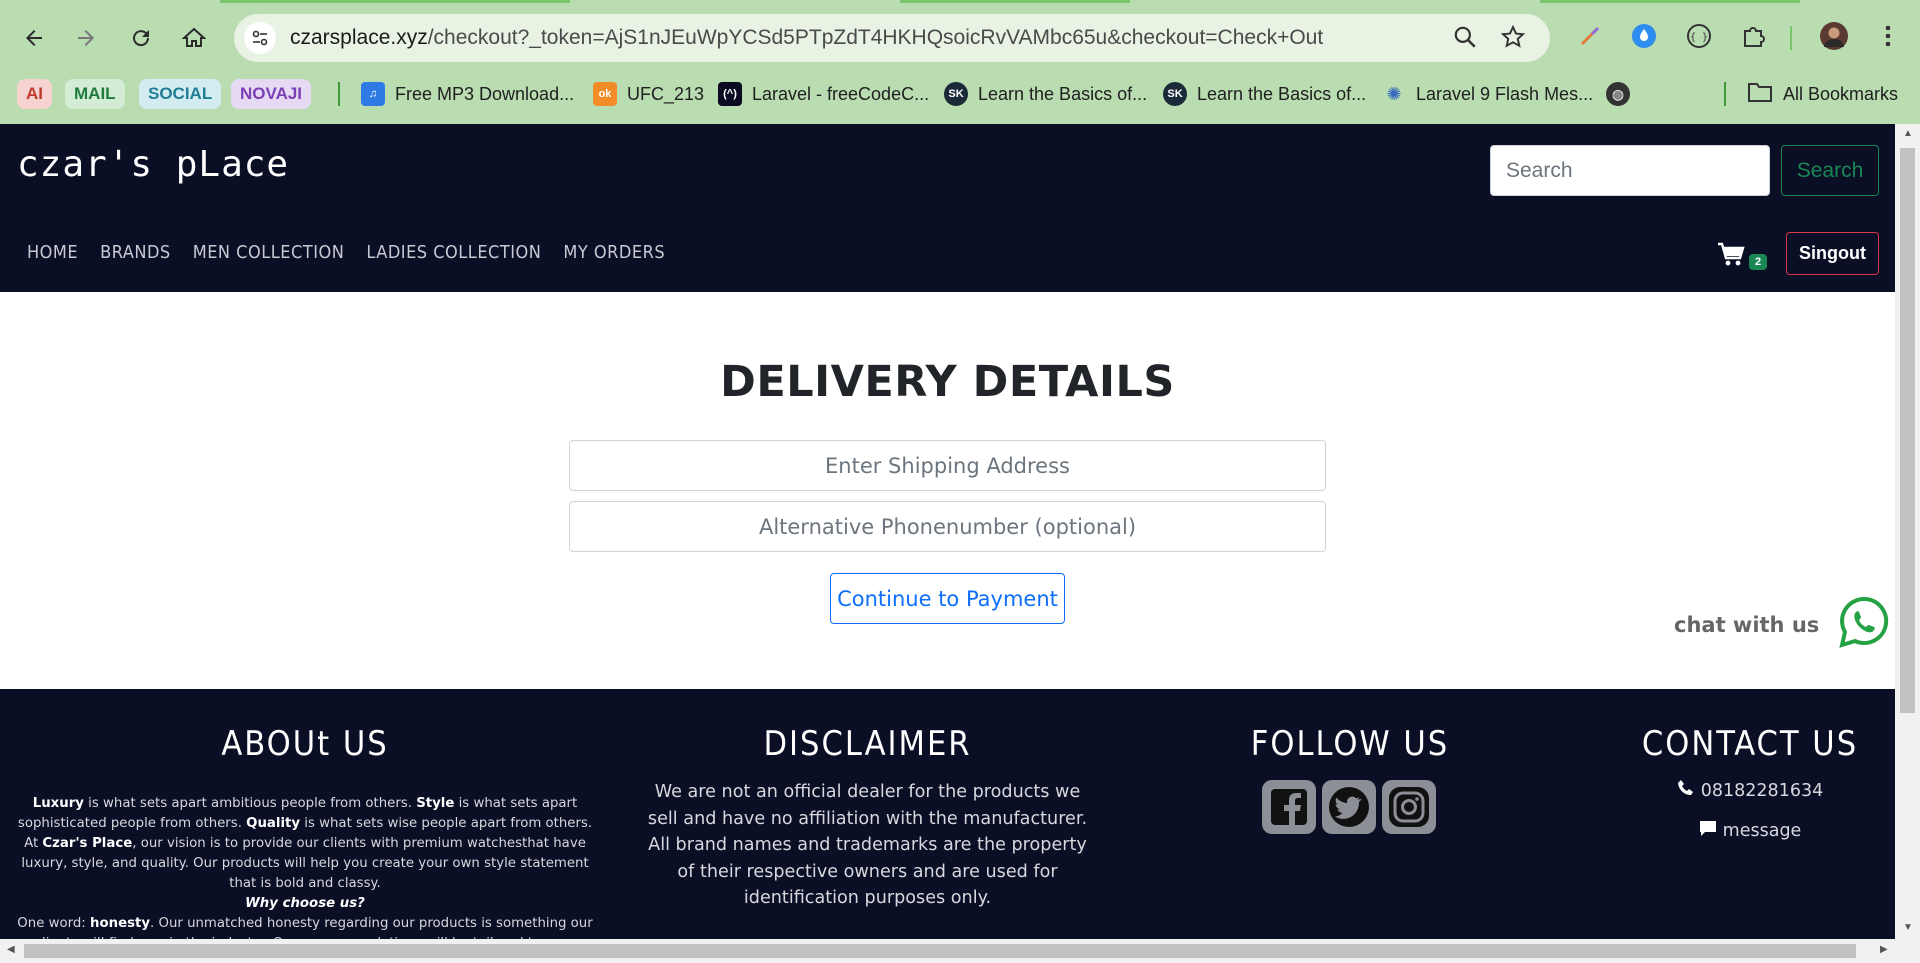 This screenshot has width=1920, height=963. What do you see at coordinates (1514, 38) in the screenshot?
I see `bookmark-star-icon` at bounding box center [1514, 38].